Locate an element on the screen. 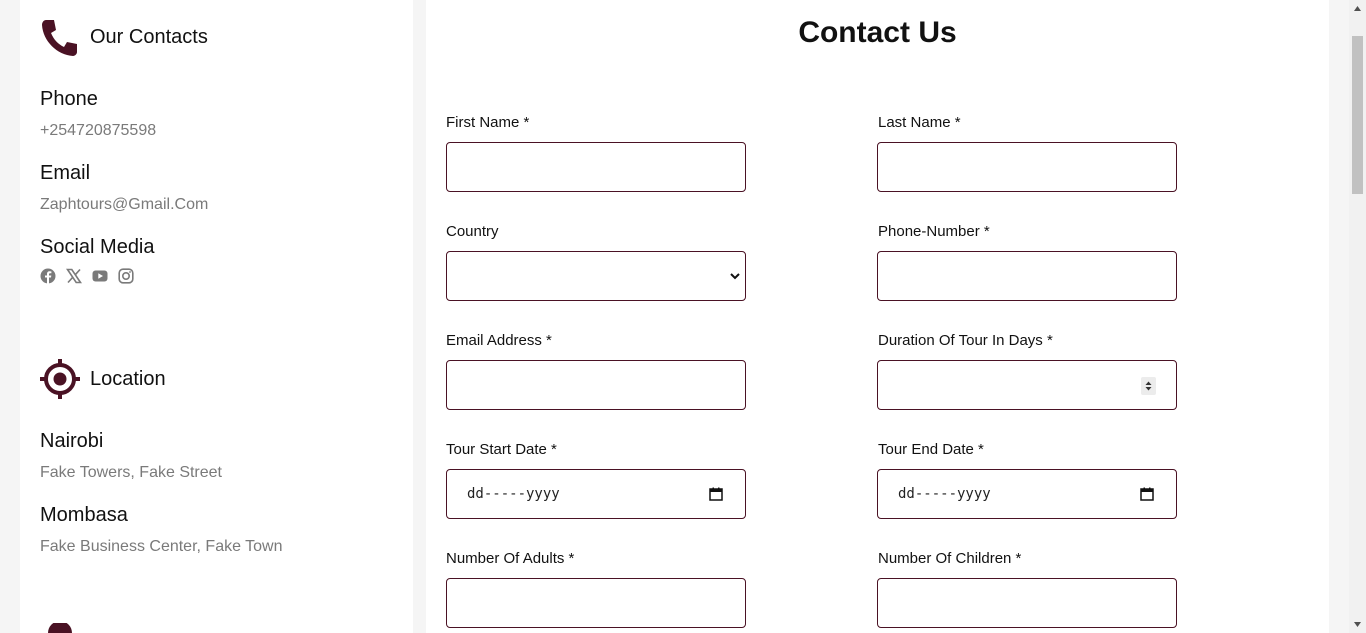  social-media-label: Social Media is located at coordinates (97, 247).